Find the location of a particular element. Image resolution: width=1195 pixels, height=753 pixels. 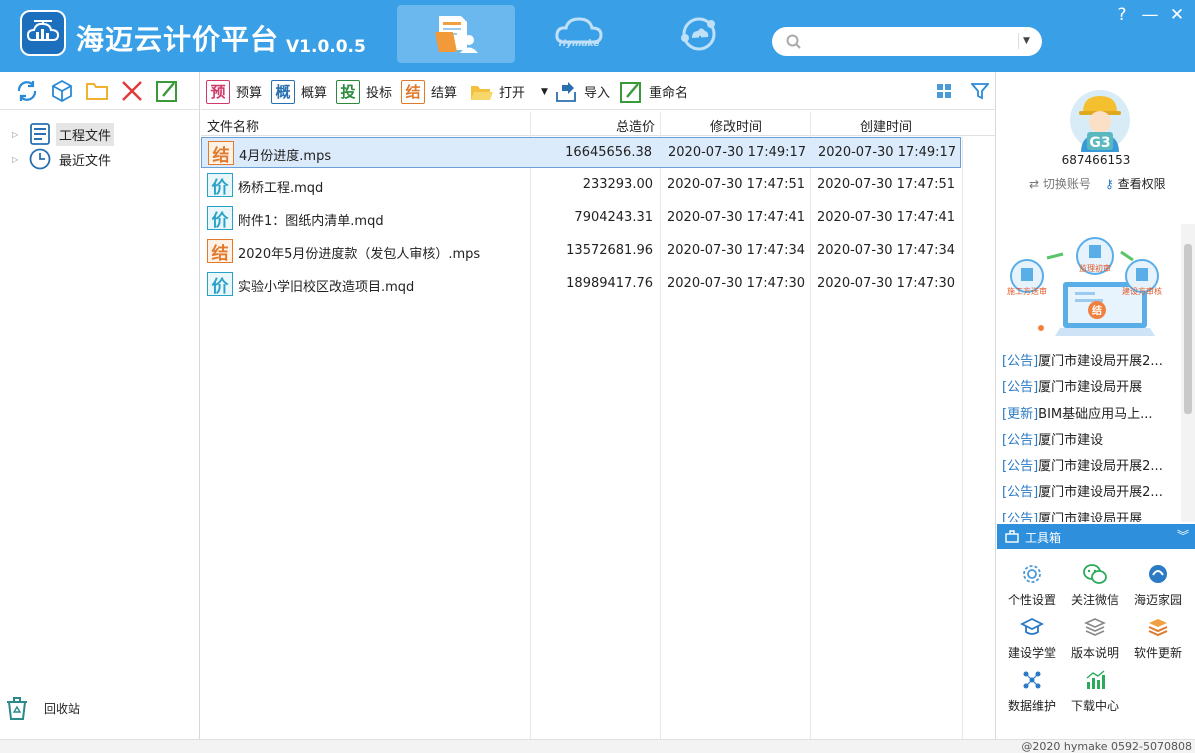

edit-icon is located at coordinates (166, 91).